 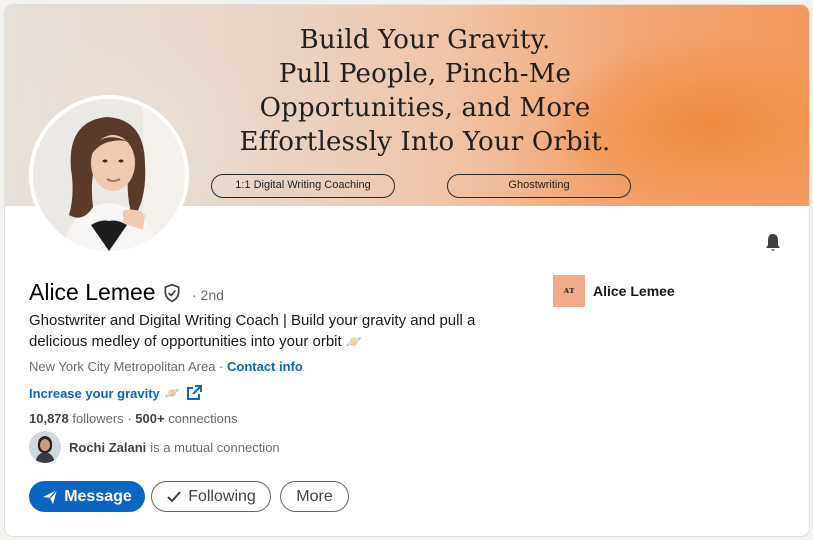 I want to click on network-stats: 10,878 followers · 500+ connections, so click(x=133, y=418).